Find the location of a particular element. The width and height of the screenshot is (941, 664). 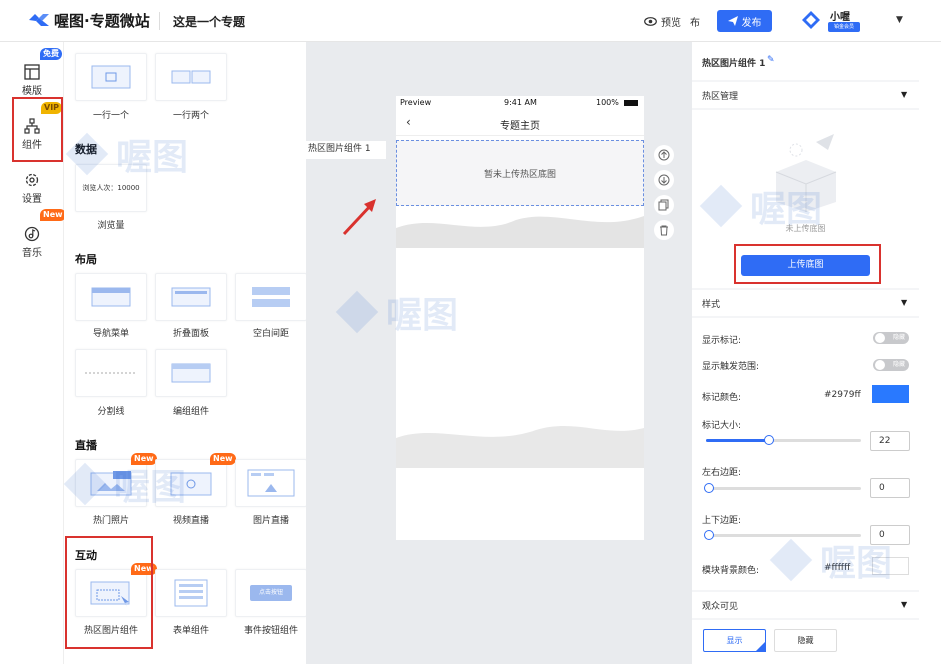

form-icon is located at coordinates (191, 593).